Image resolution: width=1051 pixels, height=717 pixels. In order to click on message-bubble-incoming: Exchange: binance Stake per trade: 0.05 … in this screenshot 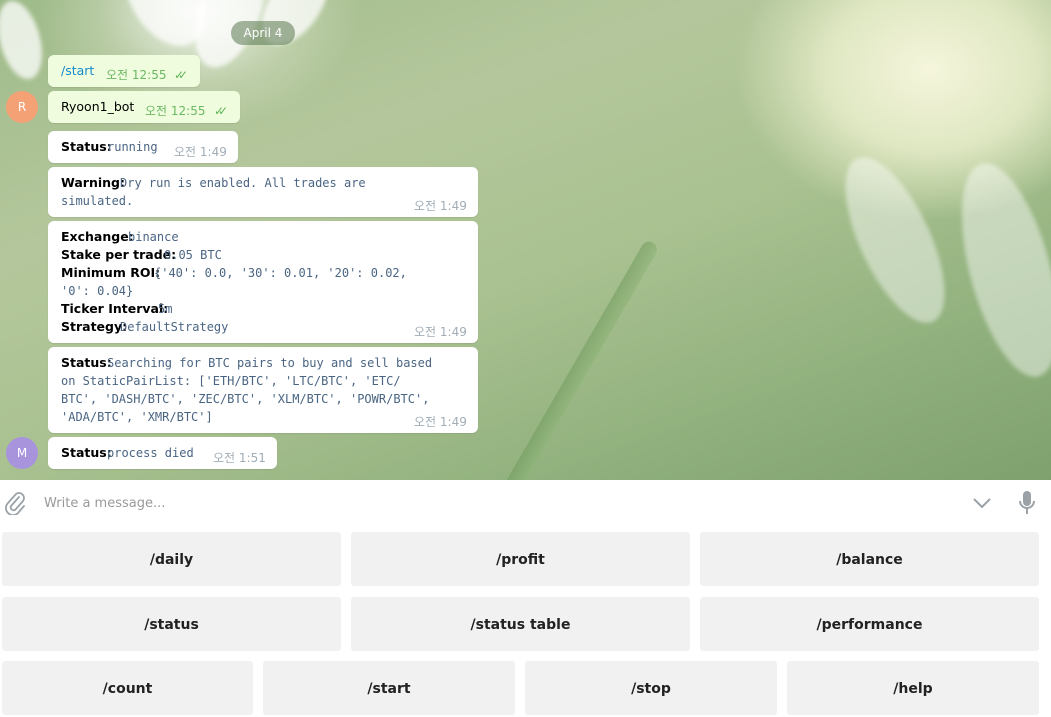, I will do `click(263, 282)`.